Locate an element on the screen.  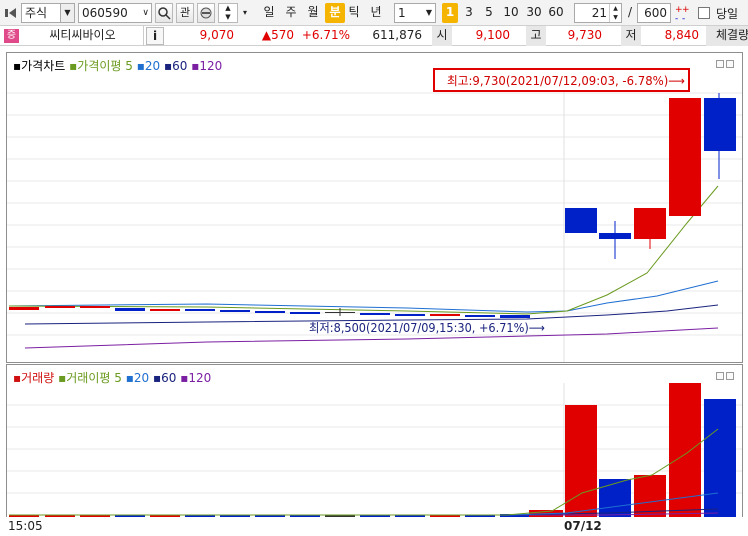
price-change: ▲570 is located at coordinates (277, 35).